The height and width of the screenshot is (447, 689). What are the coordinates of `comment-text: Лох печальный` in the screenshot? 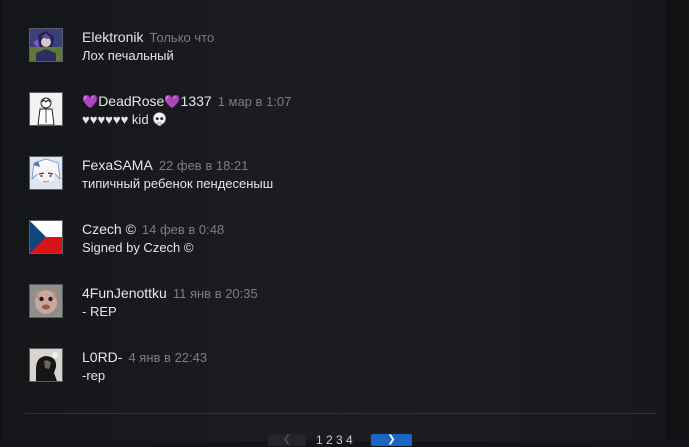 It's located at (128, 55).